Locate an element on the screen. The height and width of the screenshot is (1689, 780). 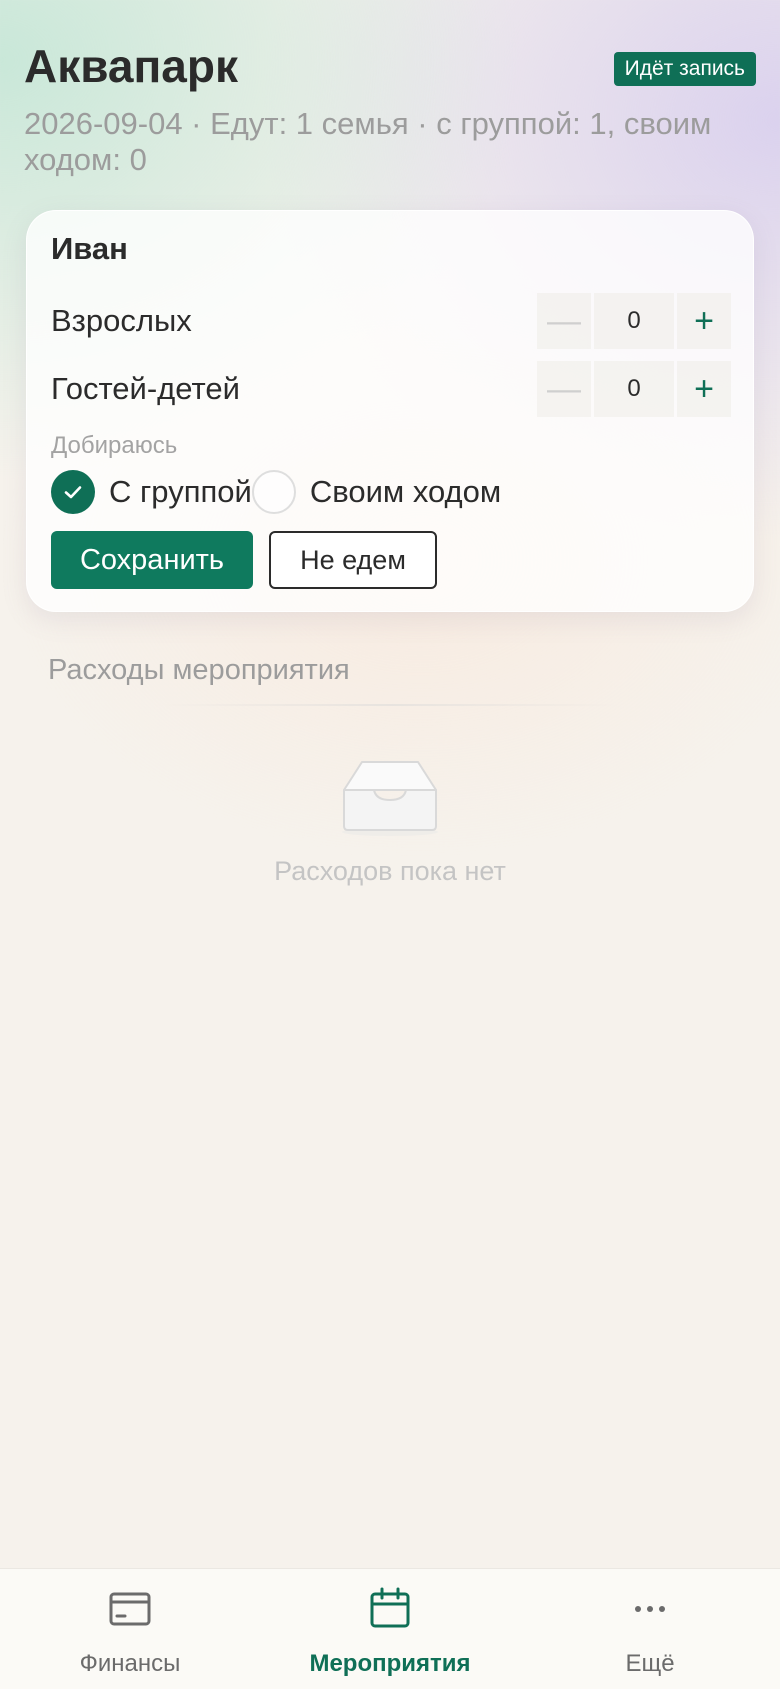
status-badge: Идёт запись is located at coordinates (684, 69).